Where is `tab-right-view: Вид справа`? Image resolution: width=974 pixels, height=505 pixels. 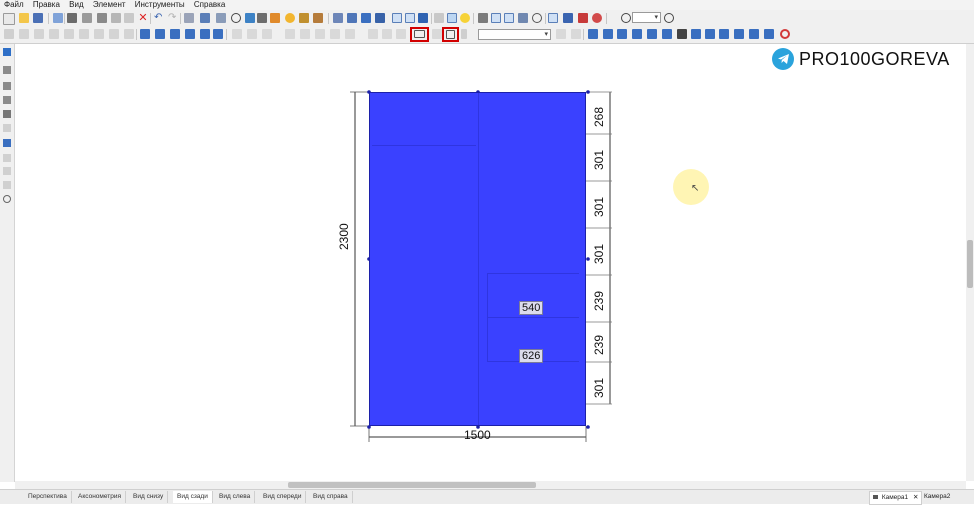 tab-right-view: Вид справа is located at coordinates (331, 497).